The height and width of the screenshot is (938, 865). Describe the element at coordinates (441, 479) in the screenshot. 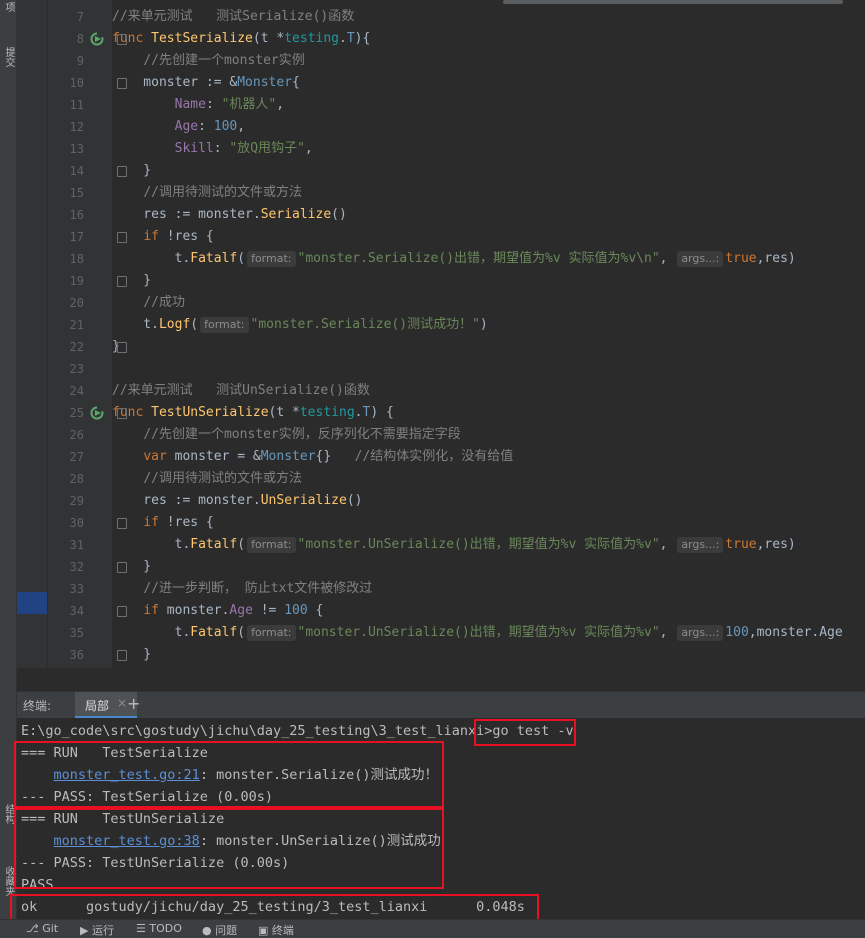

I see `code-line: 28 //调用待测试的文件或方法` at that location.